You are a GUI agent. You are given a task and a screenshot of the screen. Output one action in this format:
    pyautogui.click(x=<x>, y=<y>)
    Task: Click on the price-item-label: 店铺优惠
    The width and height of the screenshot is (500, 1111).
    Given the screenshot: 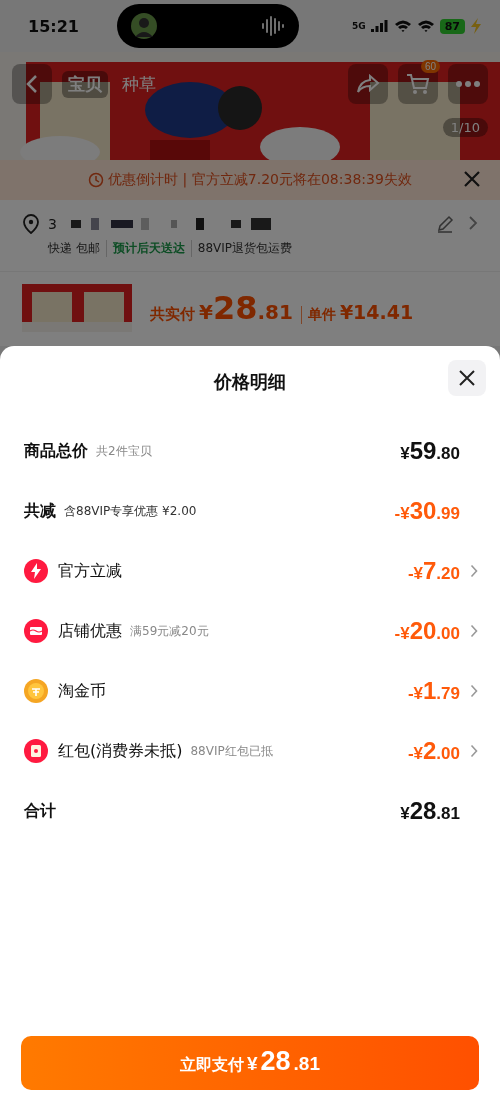 What is the action you would take?
    pyautogui.click(x=90, y=631)
    